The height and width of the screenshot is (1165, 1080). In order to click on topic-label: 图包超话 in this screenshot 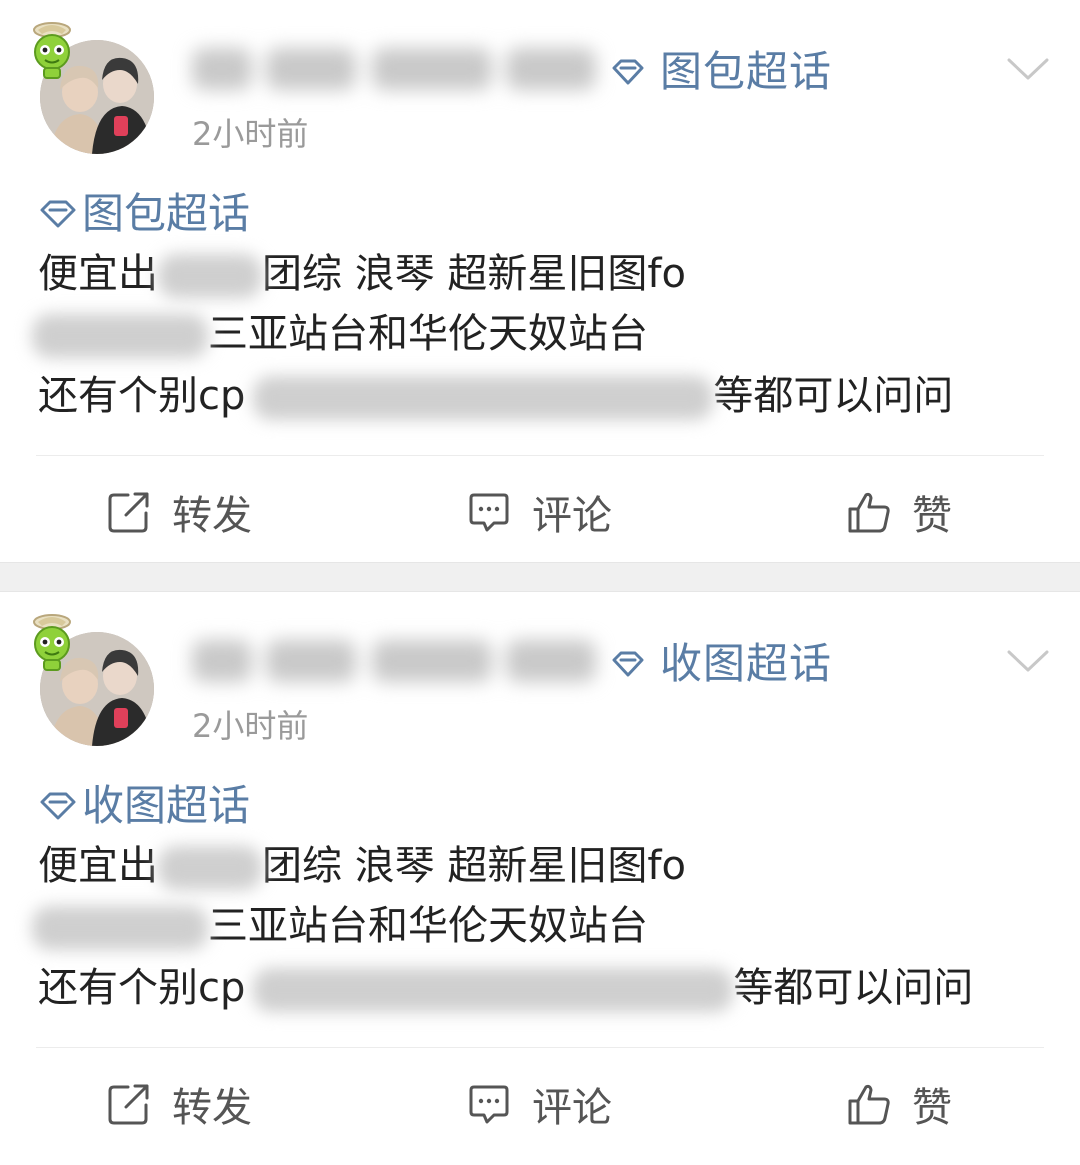, I will do `click(746, 71)`.